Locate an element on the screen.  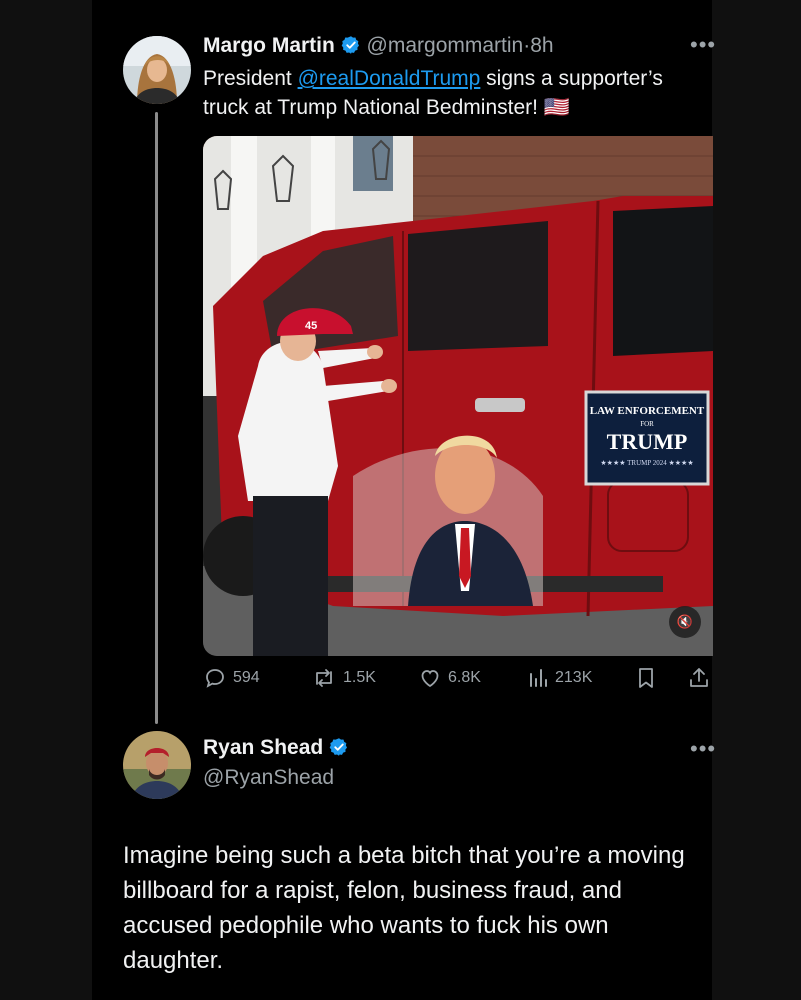
tweet-time: 8h is located at coordinates (541, 45).